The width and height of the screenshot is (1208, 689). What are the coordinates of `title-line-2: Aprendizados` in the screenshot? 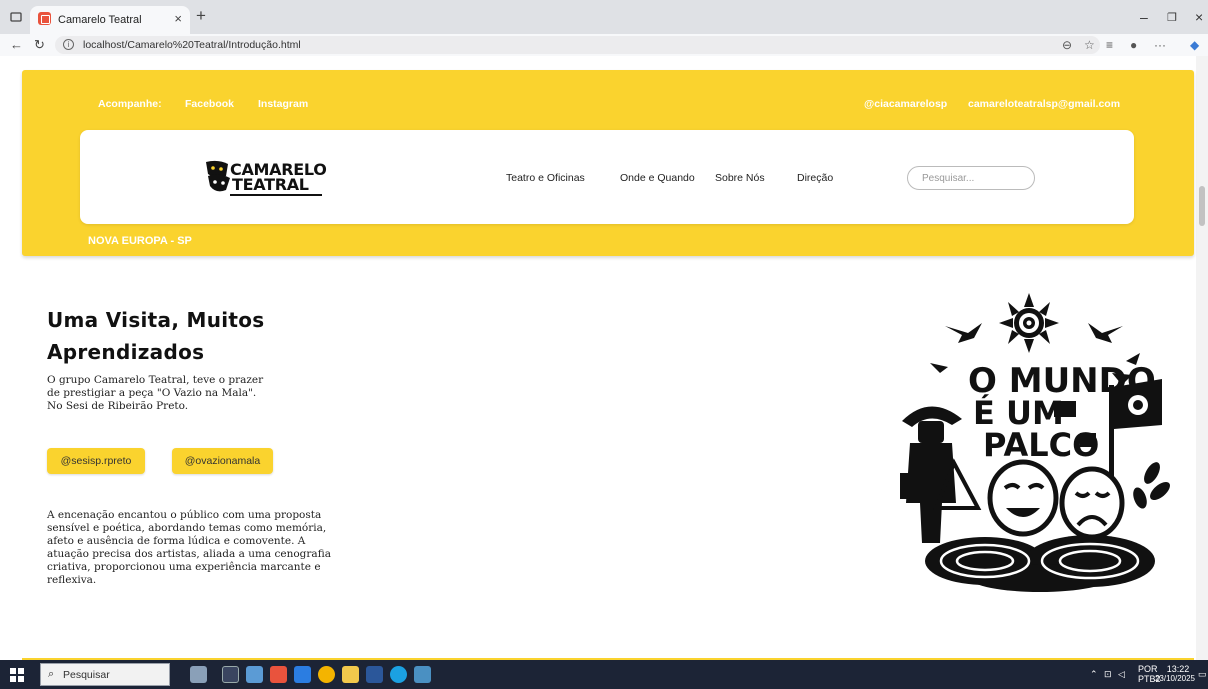 It's located at (126, 352).